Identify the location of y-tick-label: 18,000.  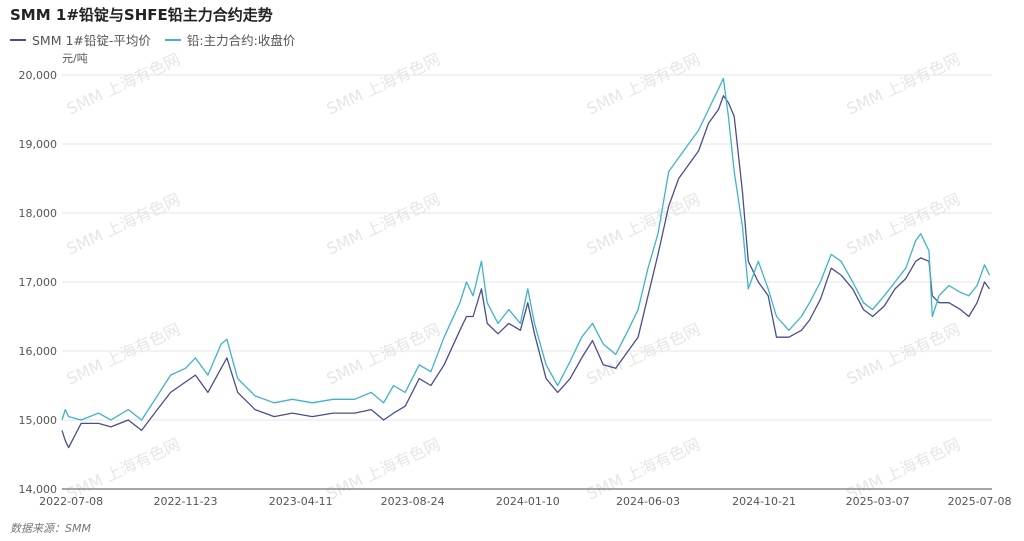
(38, 213).